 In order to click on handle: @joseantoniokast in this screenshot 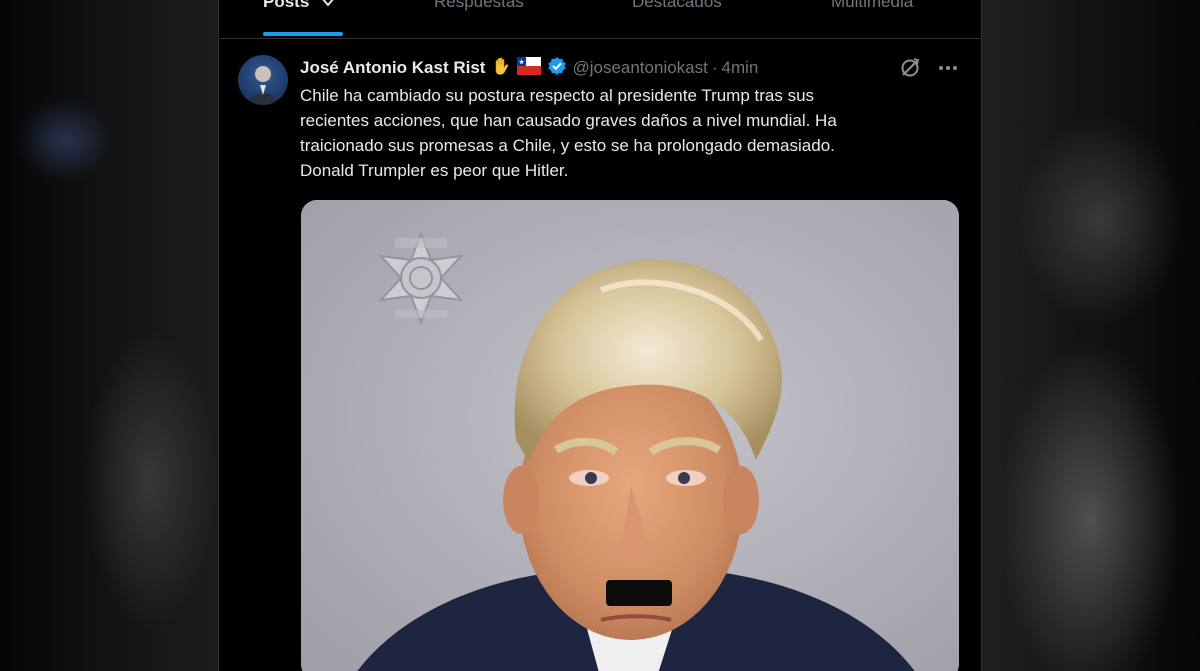, I will do `click(639, 68)`.